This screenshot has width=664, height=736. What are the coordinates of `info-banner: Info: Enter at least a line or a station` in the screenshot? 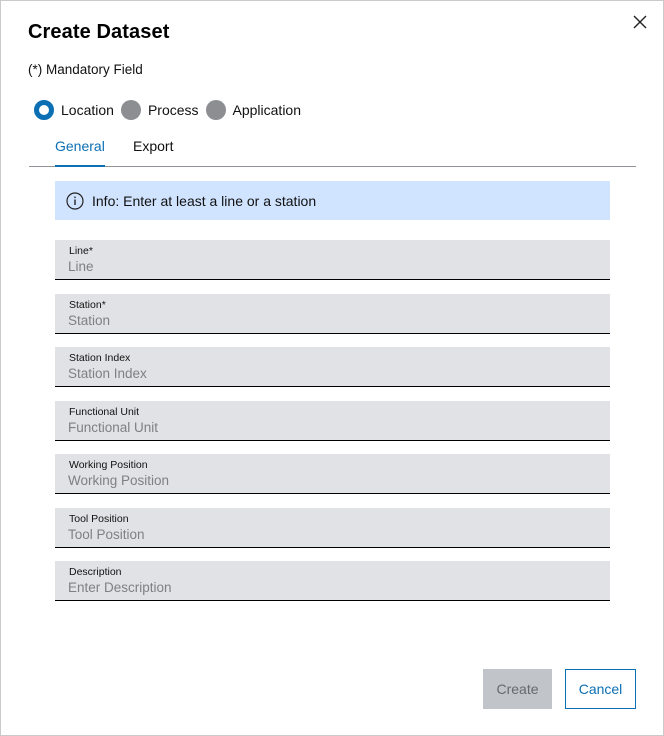 It's located at (332, 200).